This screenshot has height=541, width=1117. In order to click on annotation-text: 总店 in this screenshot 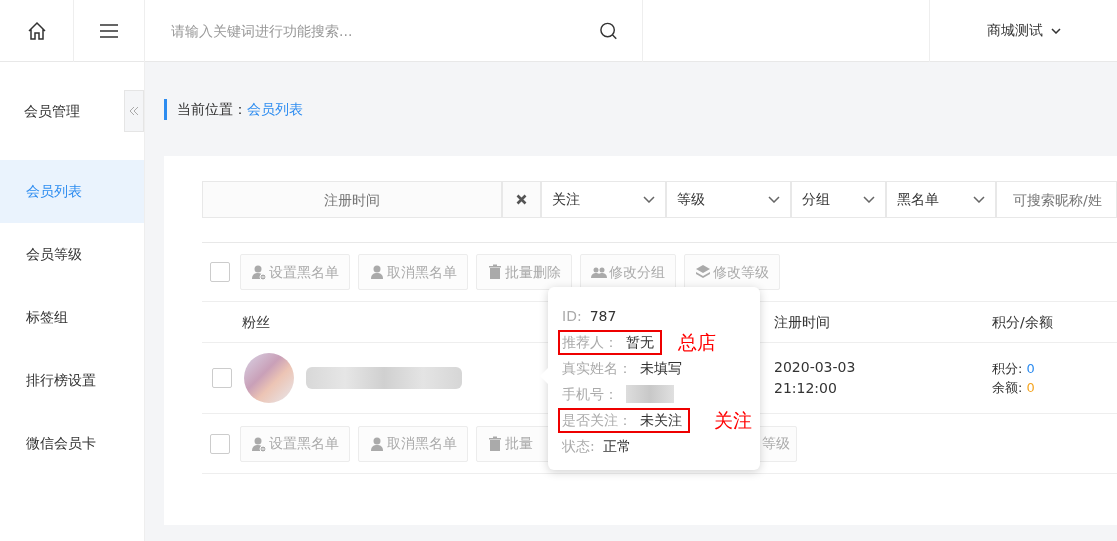, I will do `click(697, 342)`.